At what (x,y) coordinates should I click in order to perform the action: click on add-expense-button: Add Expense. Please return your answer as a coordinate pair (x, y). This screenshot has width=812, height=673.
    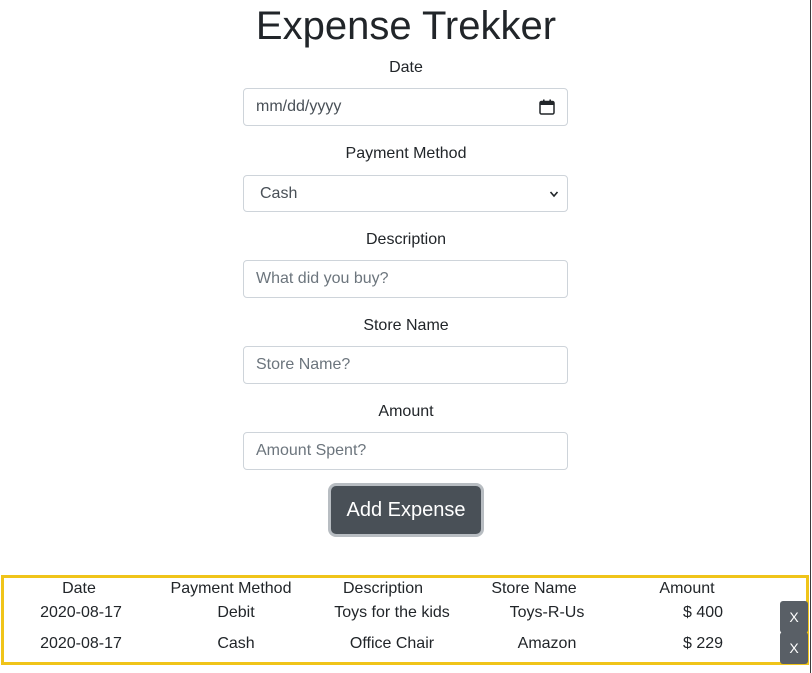
    Looking at the image, I should click on (406, 510).